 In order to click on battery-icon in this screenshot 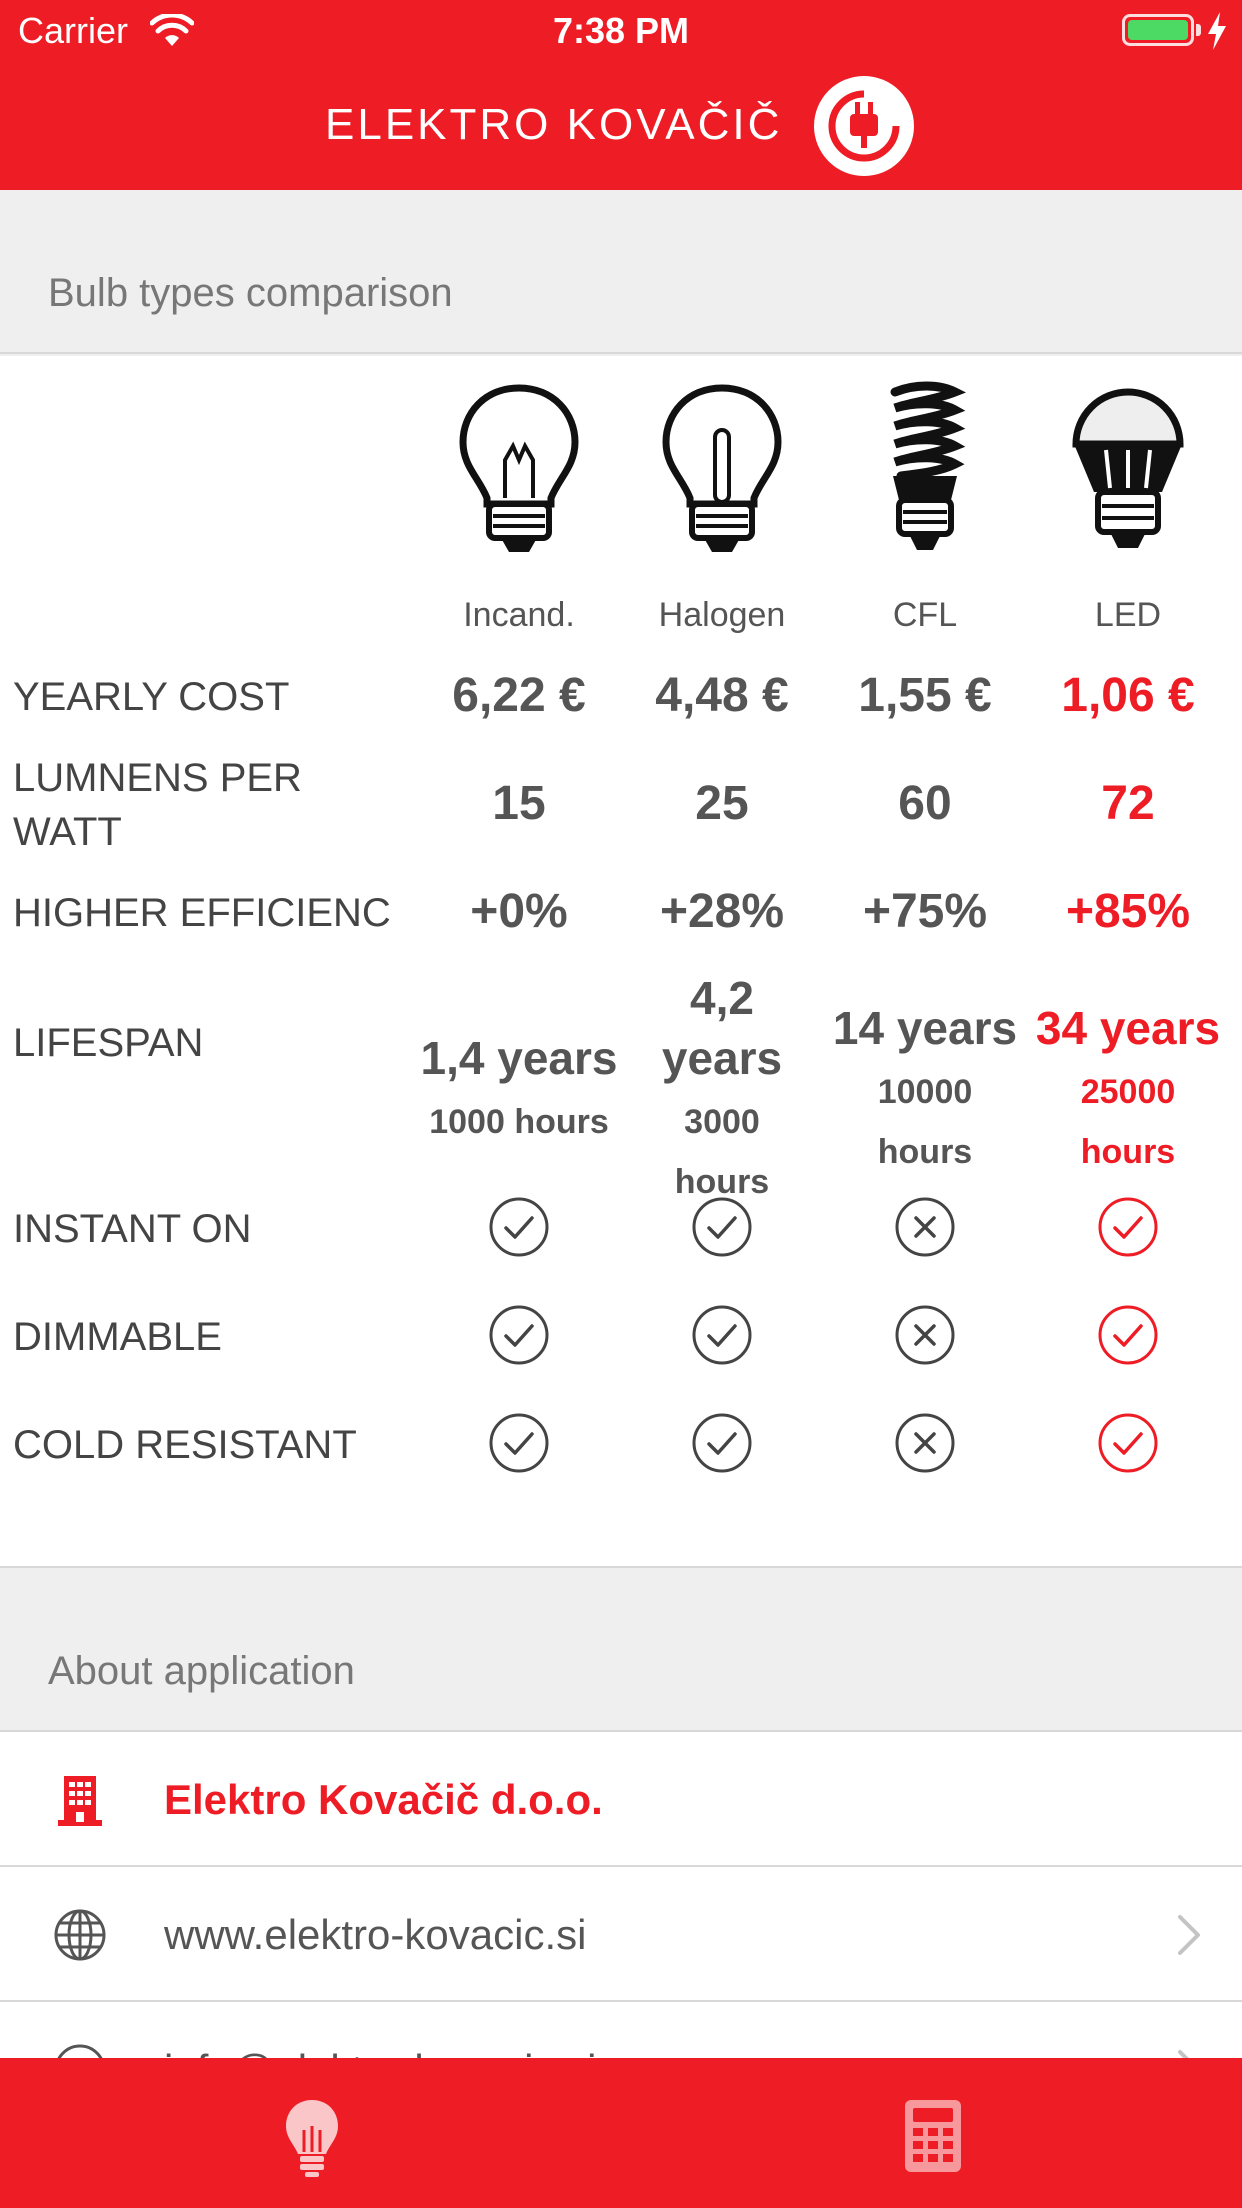, I will do `click(1158, 30)`.